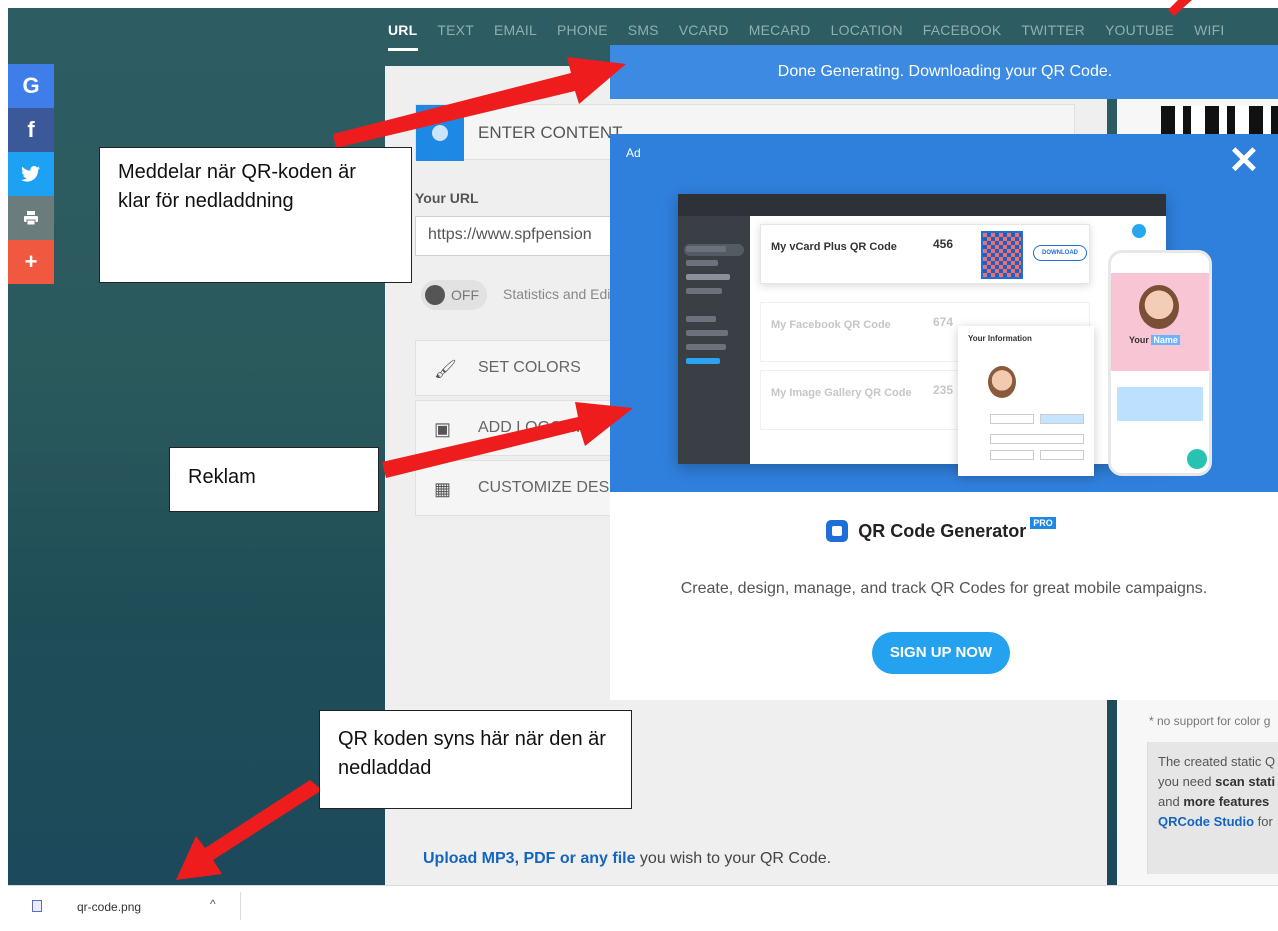  I want to click on mockup-card-name: My vCard Plus QR Code, so click(834, 247).